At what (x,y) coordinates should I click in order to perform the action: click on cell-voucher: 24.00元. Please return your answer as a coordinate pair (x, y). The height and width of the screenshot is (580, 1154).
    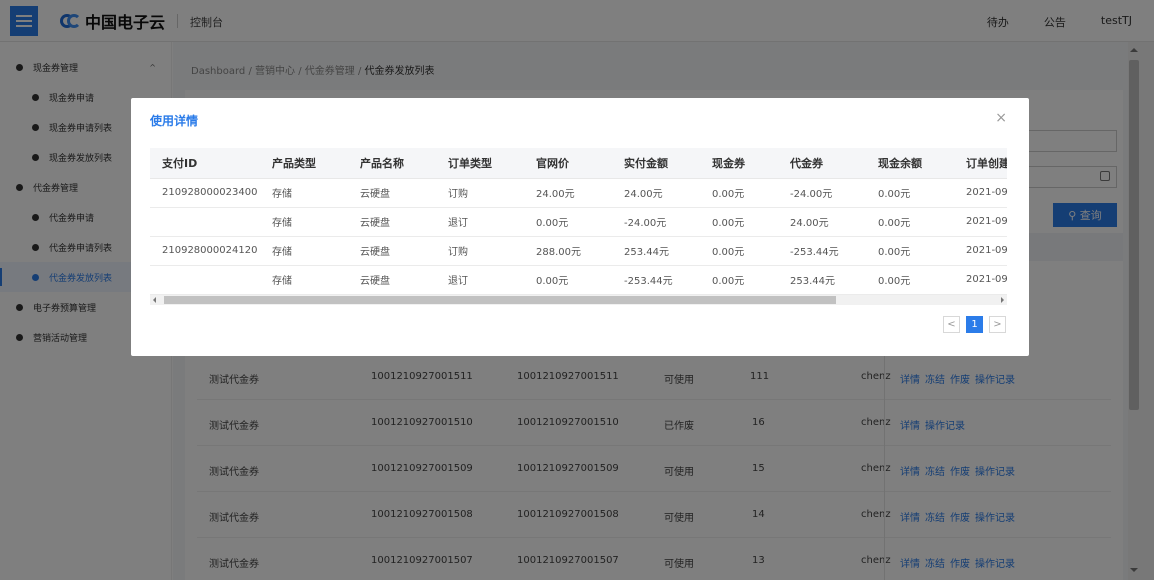
    Looking at the image, I should click on (822, 222).